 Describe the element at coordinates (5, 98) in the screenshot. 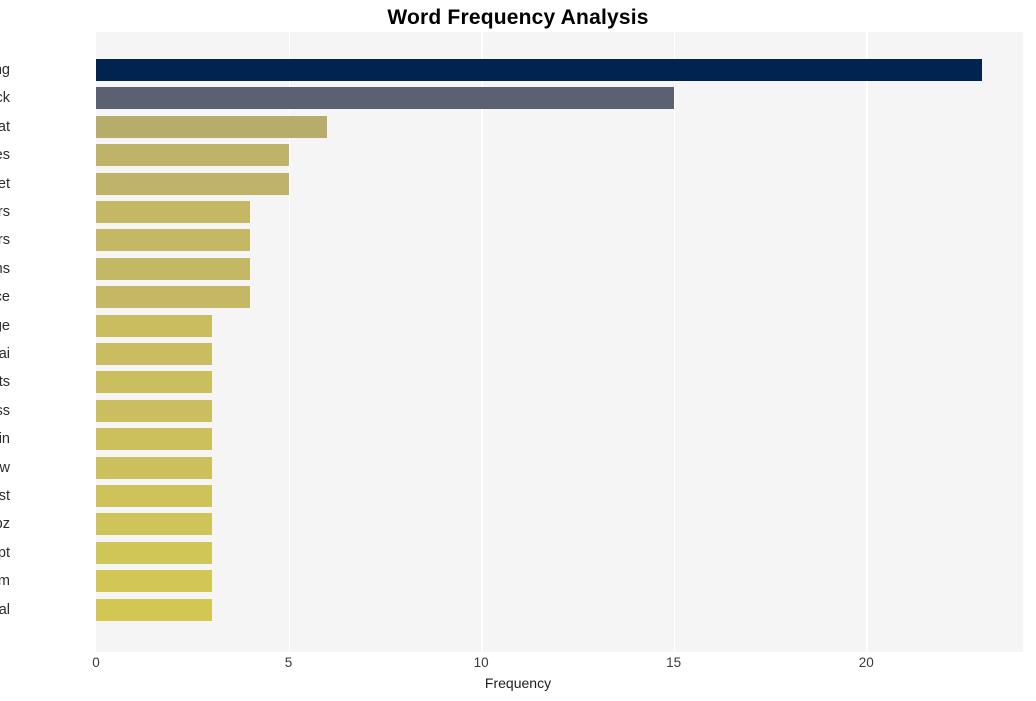

I see `y-axis-label: attack` at that location.